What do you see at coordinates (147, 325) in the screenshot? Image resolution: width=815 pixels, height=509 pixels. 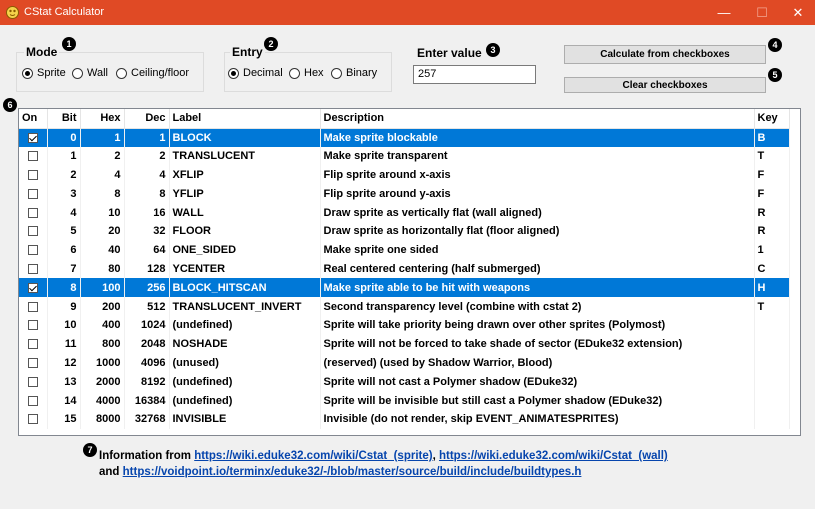 I see `cell-dec: 1024` at bounding box center [147, 325].